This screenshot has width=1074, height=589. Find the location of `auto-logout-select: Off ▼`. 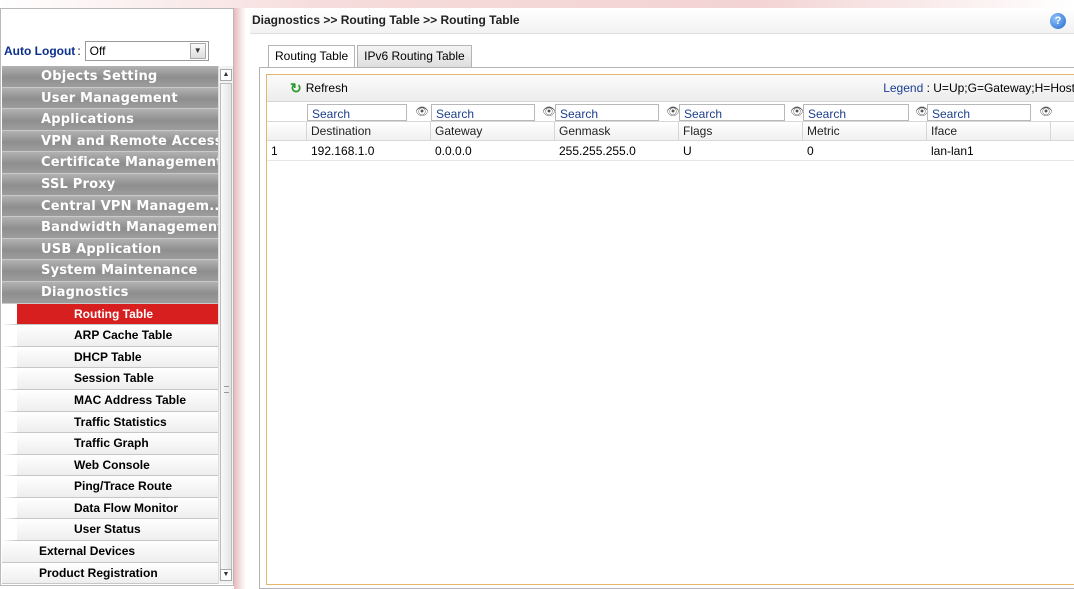

auto-logout-select: Off ▼ is located at coordinates (146, 51).